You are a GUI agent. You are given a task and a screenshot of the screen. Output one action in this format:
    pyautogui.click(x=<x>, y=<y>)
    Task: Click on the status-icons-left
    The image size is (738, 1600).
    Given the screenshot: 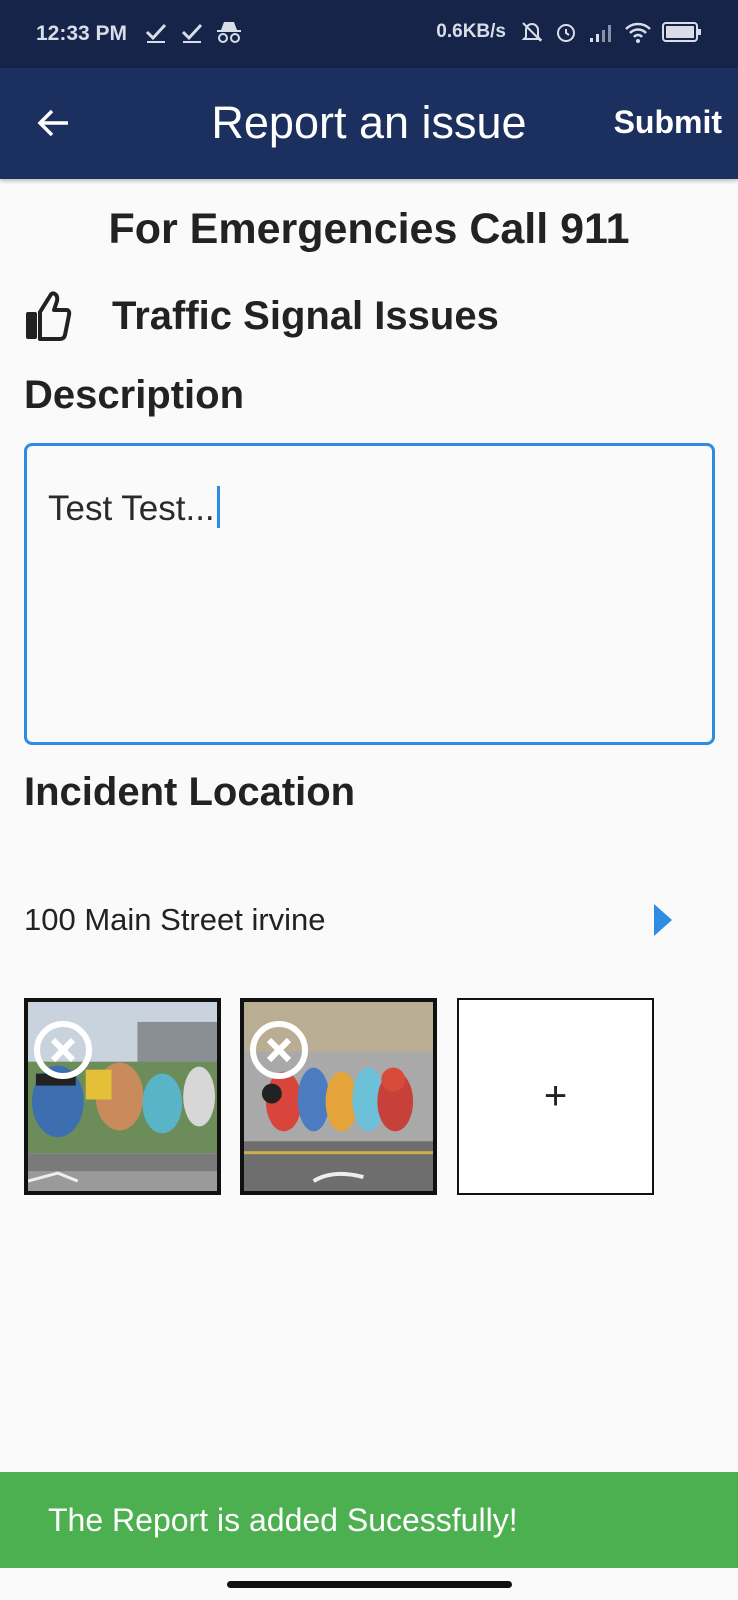 What is the action you would take?
    pyautogui.click(x=193, y=32)
    